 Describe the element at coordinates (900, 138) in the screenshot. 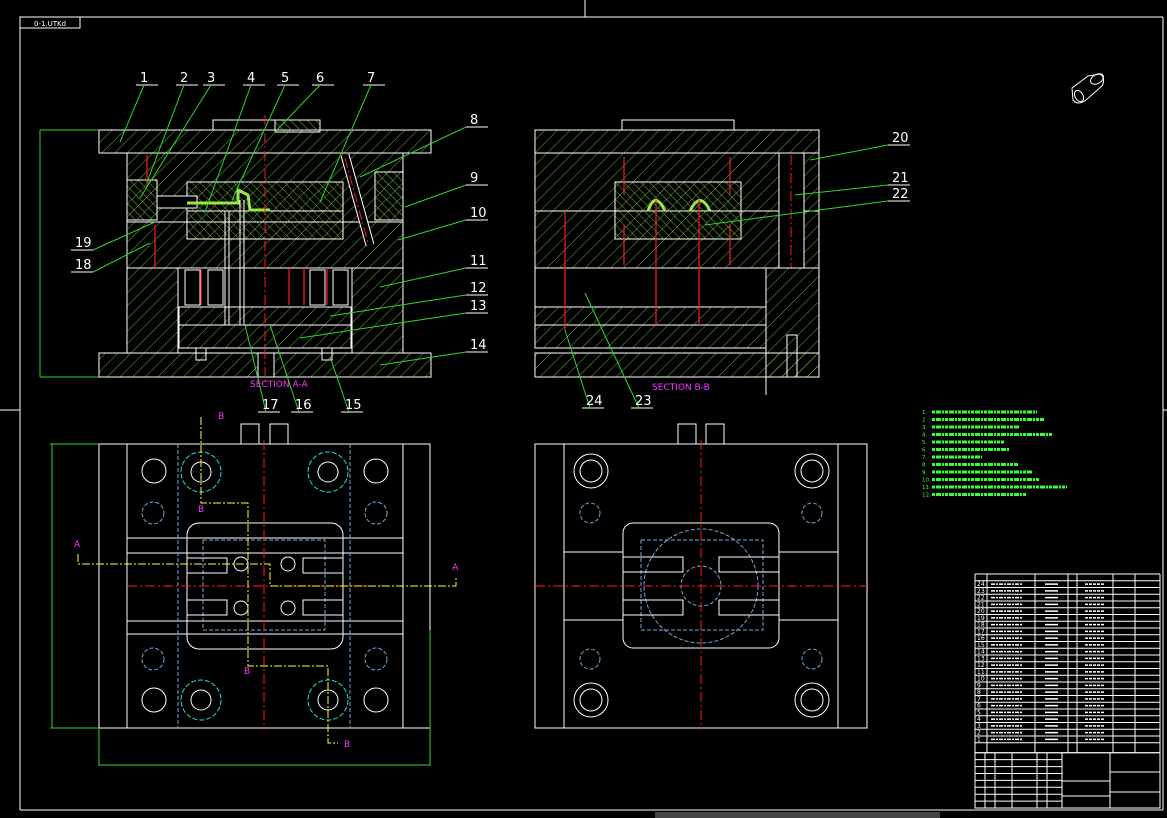

I see `callout-number: 20` at that location.